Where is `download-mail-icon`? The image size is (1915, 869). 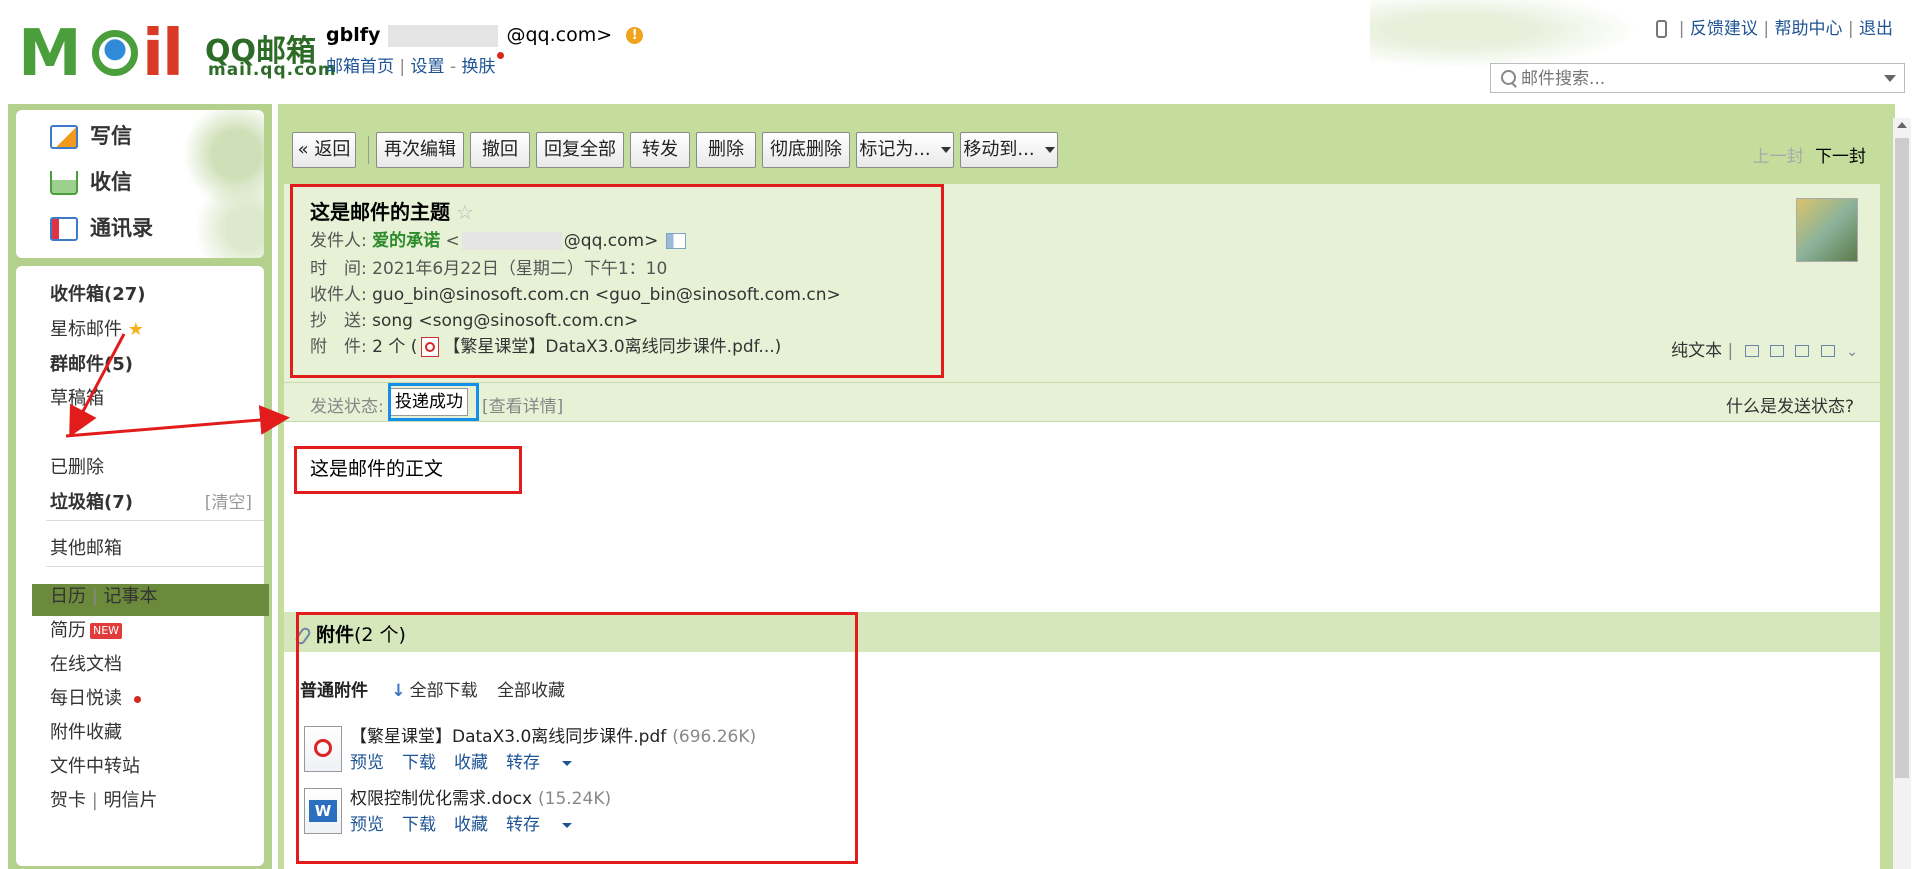
download-mail-icon is located at coordinates (1802, 351).